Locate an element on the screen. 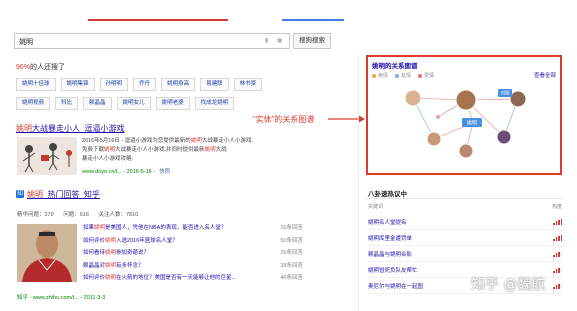 The height and width of the screenshot is (311, 577). legend-item: 友情 is located at coordinates (403, 75).